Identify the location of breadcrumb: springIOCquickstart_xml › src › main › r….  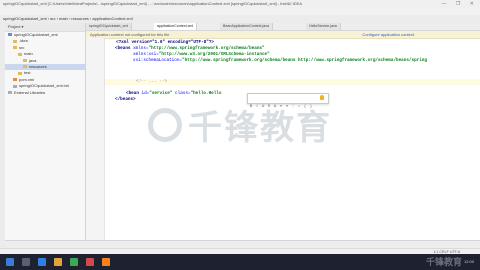
(68, 19).